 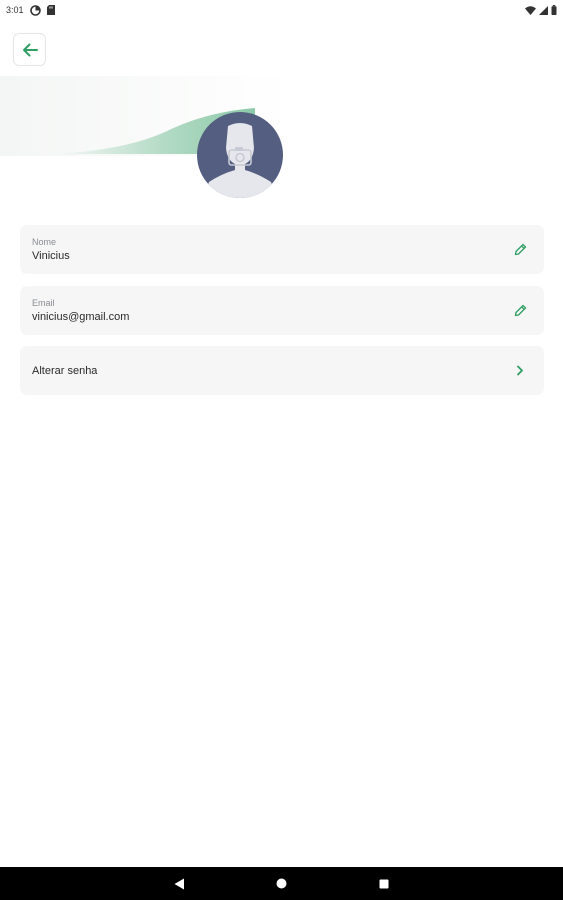 I want to click on chevron-right-icon, so click(x=520, y=371).